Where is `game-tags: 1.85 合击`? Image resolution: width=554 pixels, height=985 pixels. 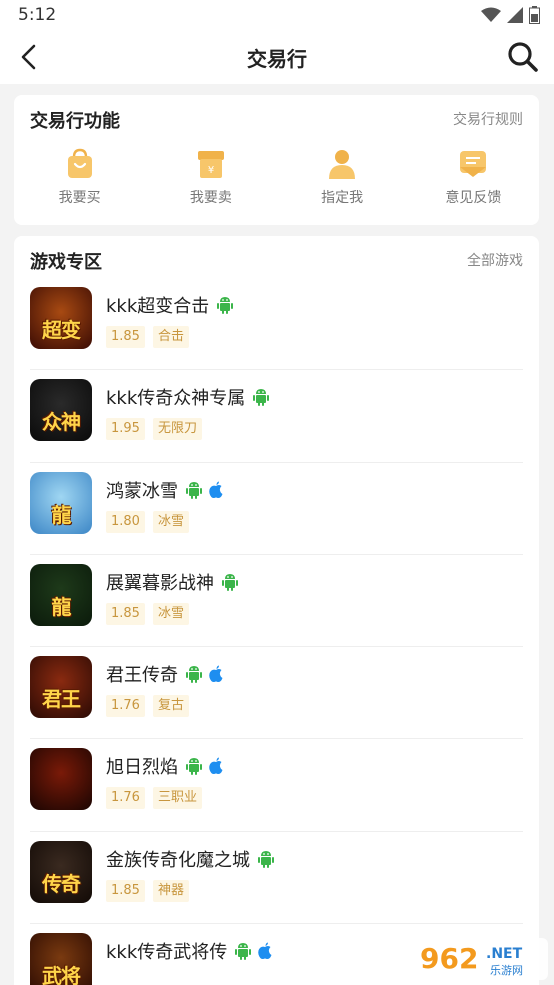
game-tags: 1.85 合击 is located at coordinates (147, 337).